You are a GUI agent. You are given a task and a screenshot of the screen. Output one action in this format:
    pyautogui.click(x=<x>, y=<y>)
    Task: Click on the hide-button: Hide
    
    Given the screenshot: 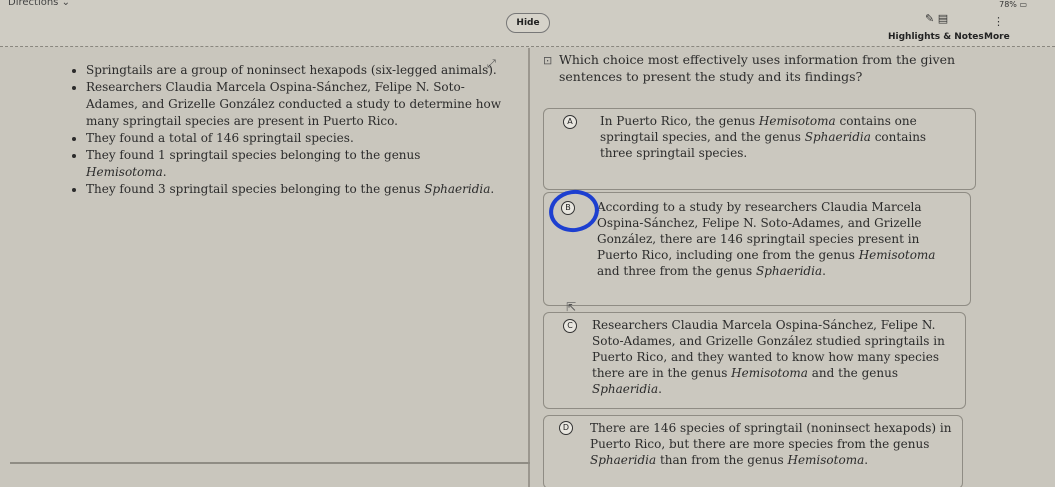 What is the action you would take?
    pyautogui.click(x=528, y=23)
    